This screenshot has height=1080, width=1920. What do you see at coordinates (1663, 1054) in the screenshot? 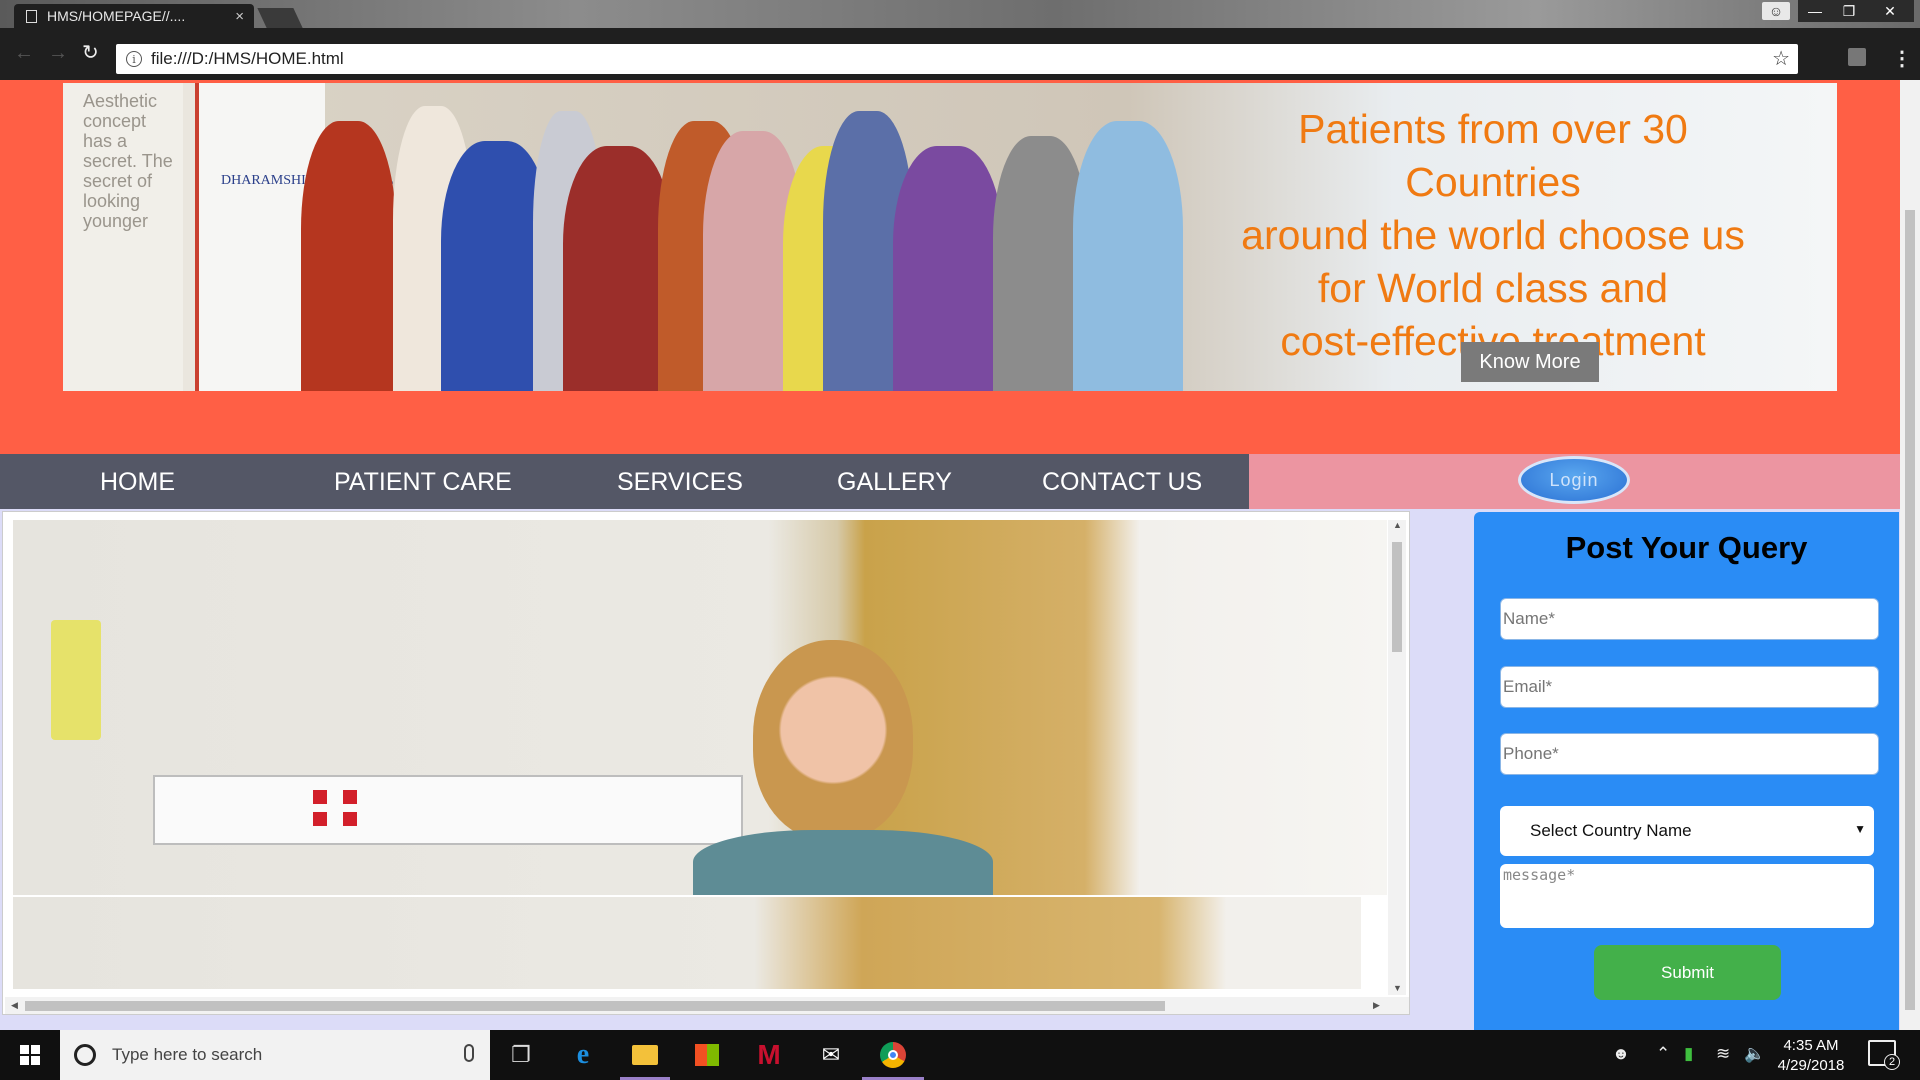
I see `show-hidden-icons-chevron-icon: ⌃` at bounding box center [1663, 1054].